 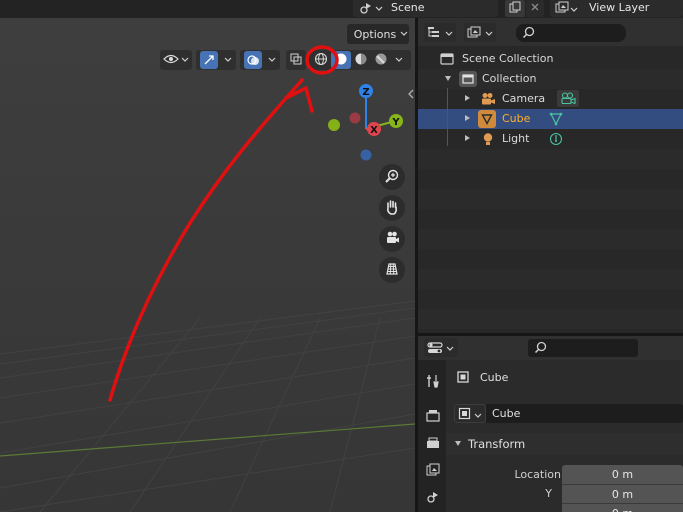 What do you see at coordinates (583, 348) in the screenshot?
I see `properties-search-input` at bounding box center [583, 348].